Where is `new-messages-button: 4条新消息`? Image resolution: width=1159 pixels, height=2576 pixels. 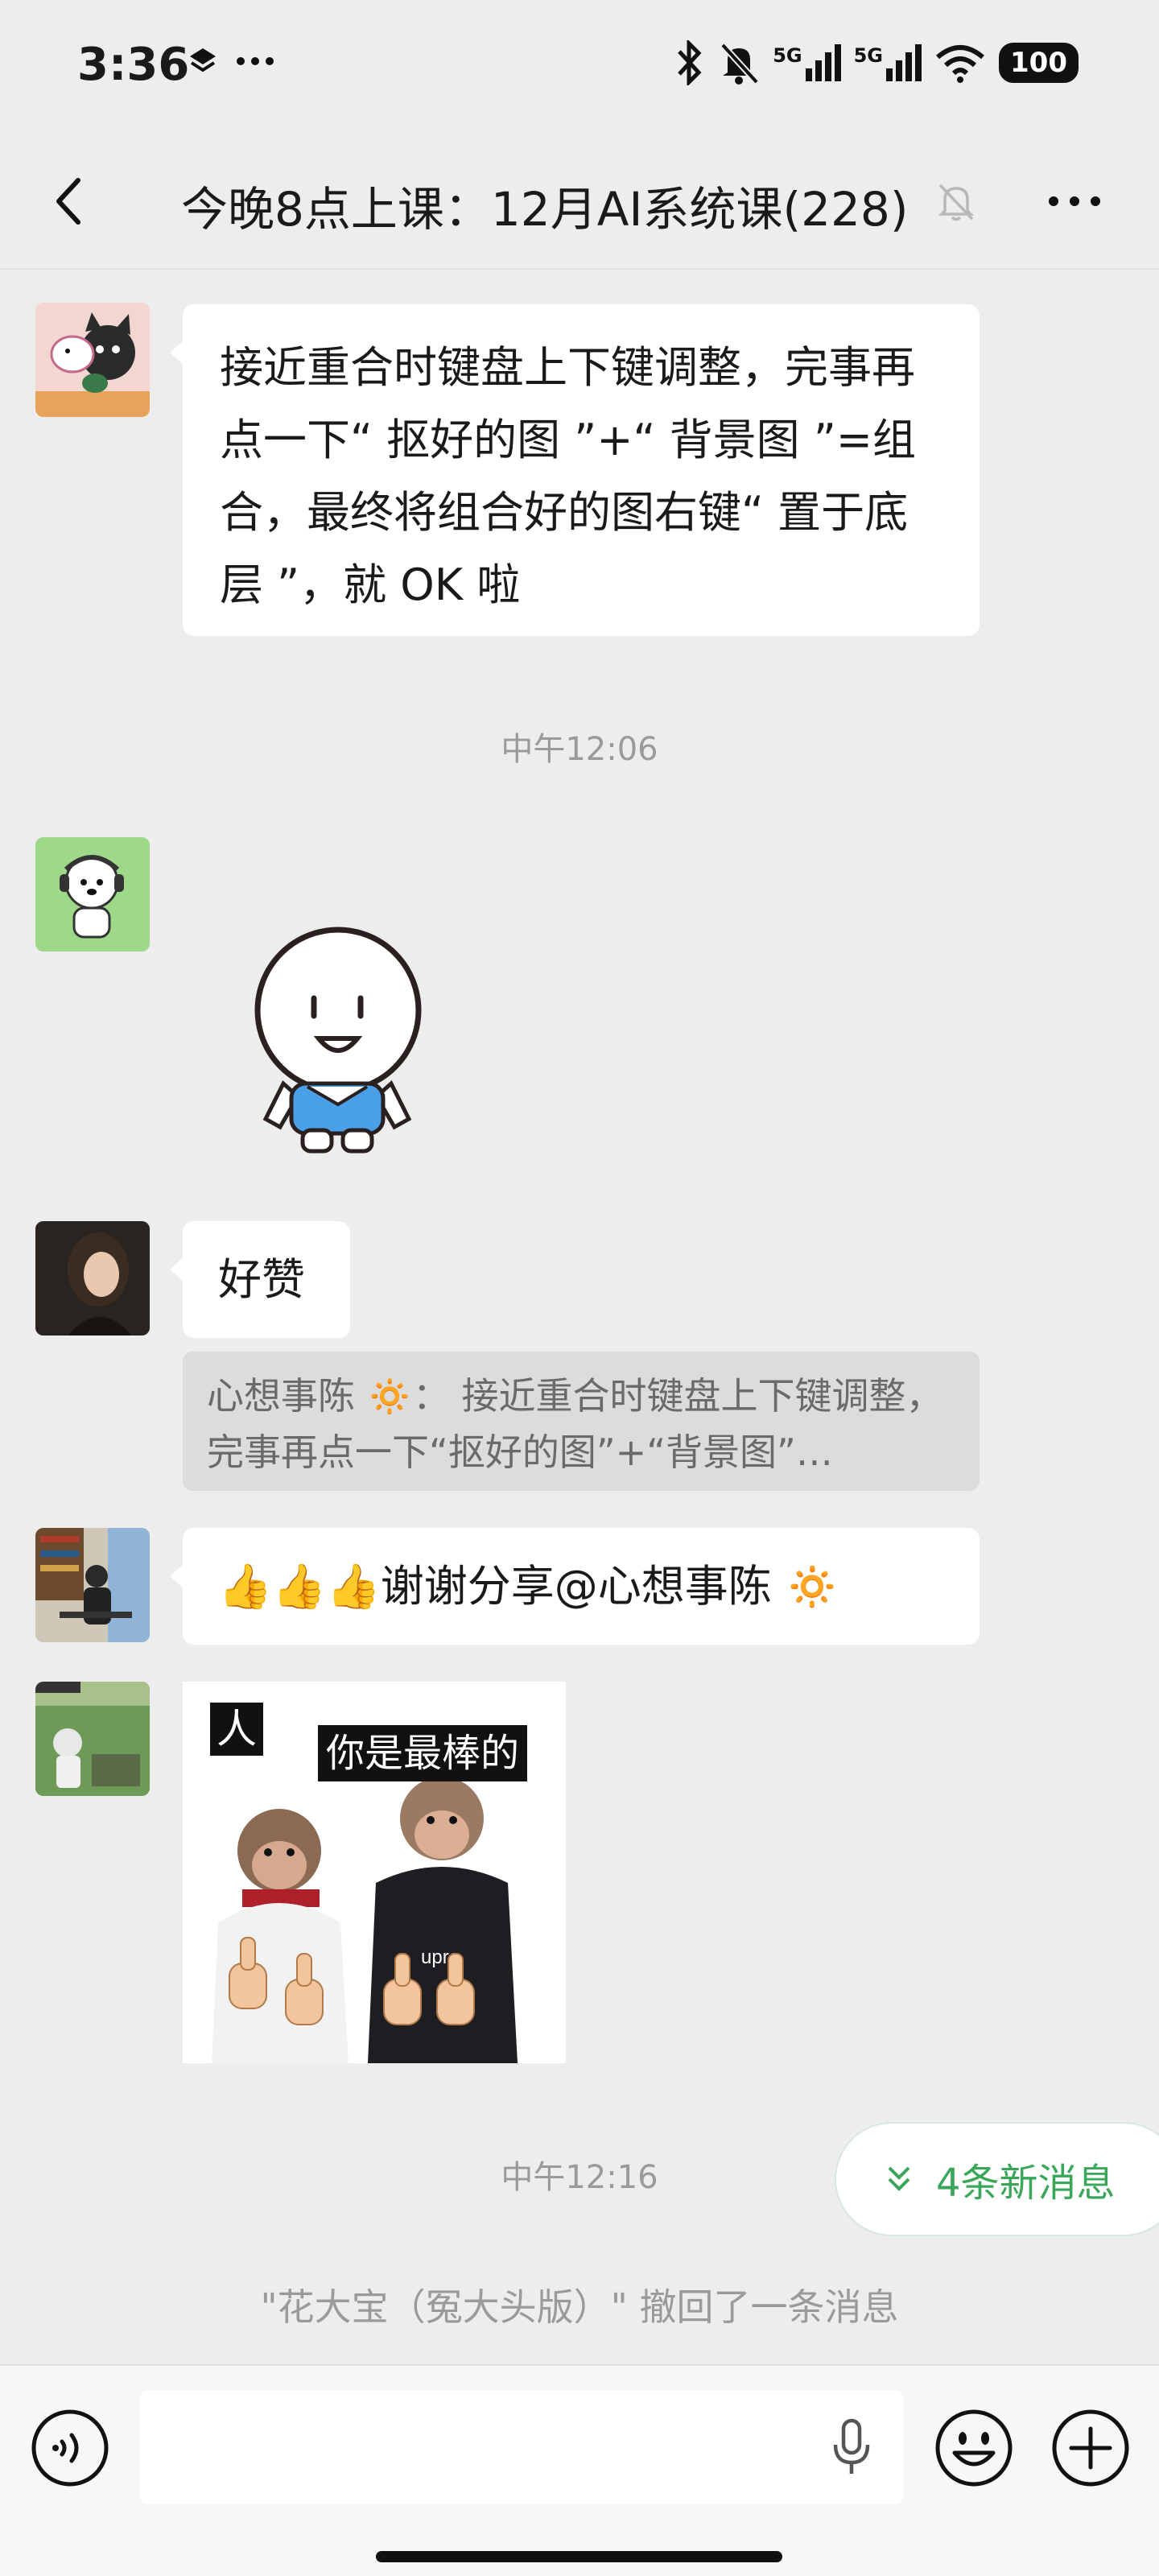 new-messages-button: 4条新消息 is located at coordinates (997, 2179).